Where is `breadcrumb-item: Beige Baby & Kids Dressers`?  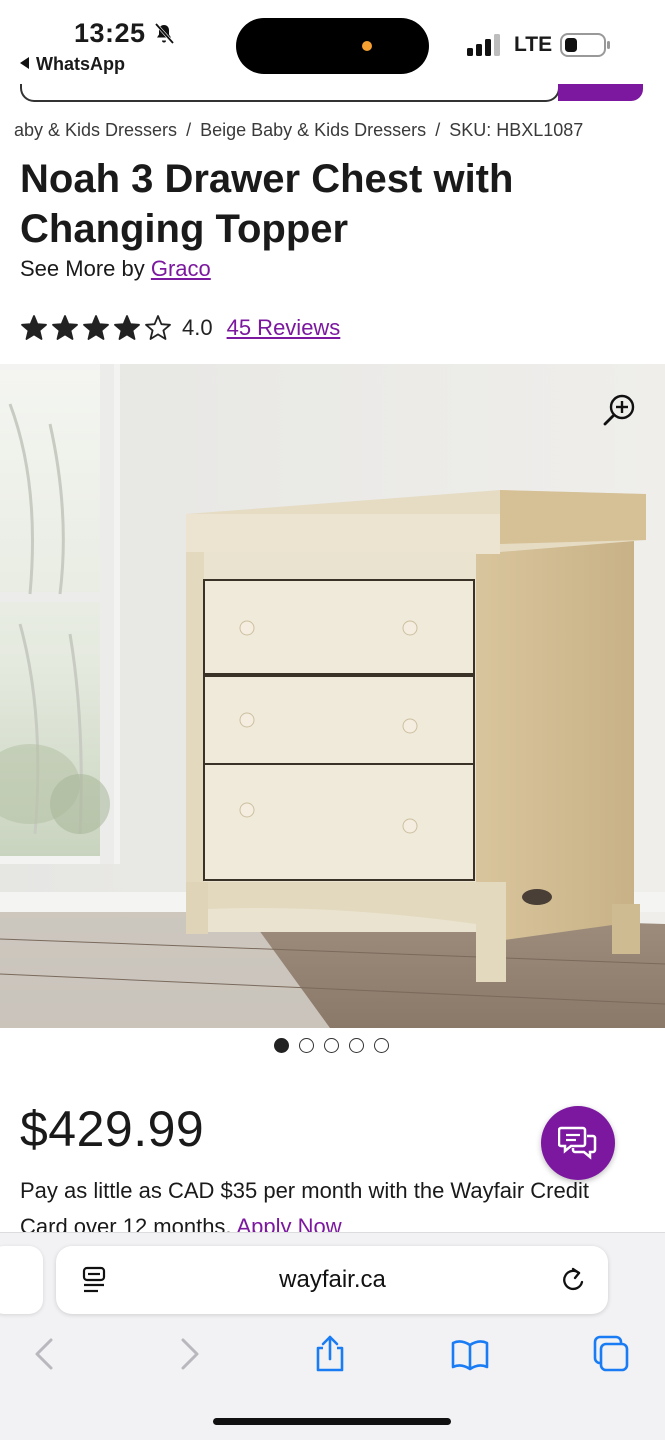 breadcrumb-item: Beige Baby & Kids Dressers is located at coordinates (313, 130).